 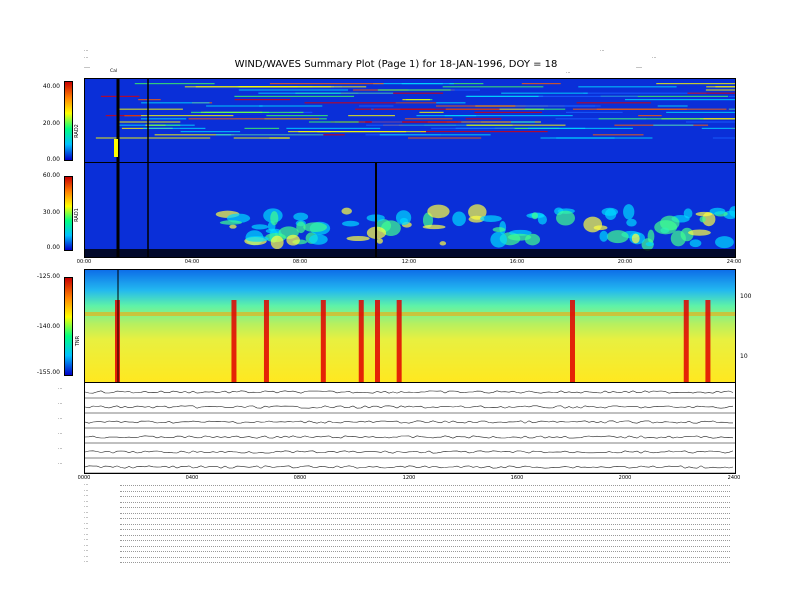 I want to click on rad1-low-band, so click(x=410, y=253).